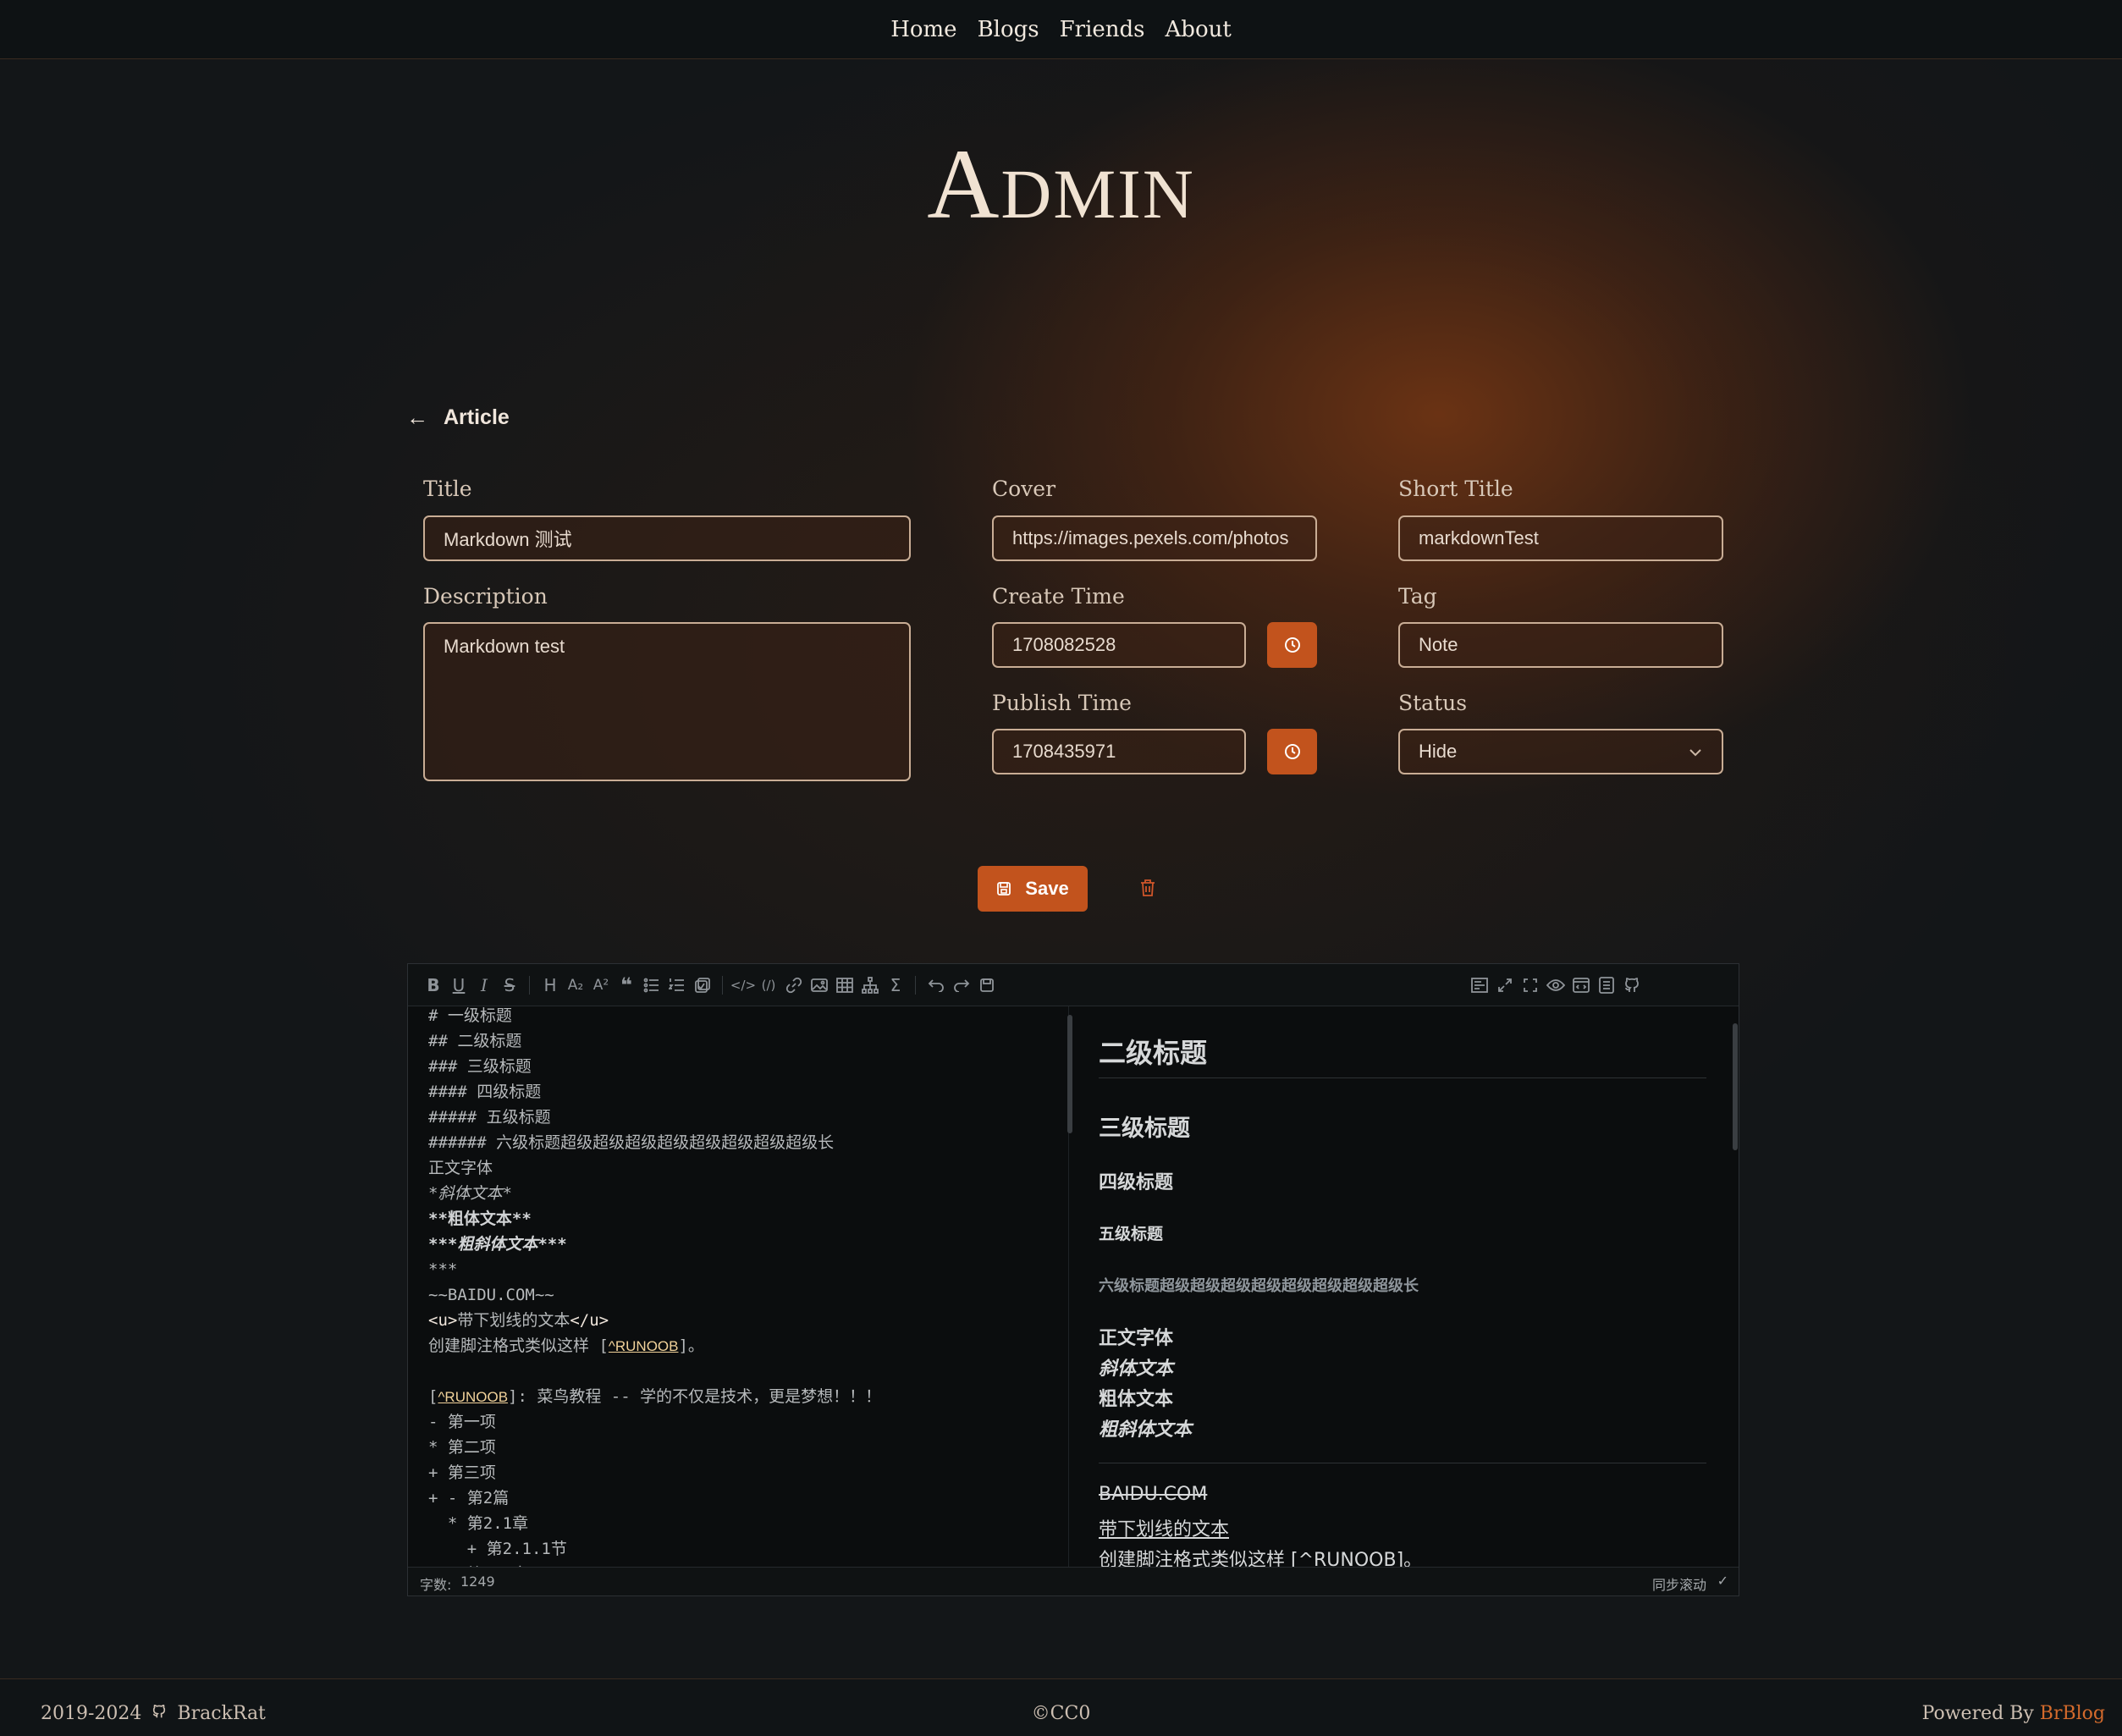 The image size is (2122, 1736). What do you see at coordinates (1136, 1182) in the screenshot?
I see `preview-h4: 四级标题` at bounding box center [1136, 1182].